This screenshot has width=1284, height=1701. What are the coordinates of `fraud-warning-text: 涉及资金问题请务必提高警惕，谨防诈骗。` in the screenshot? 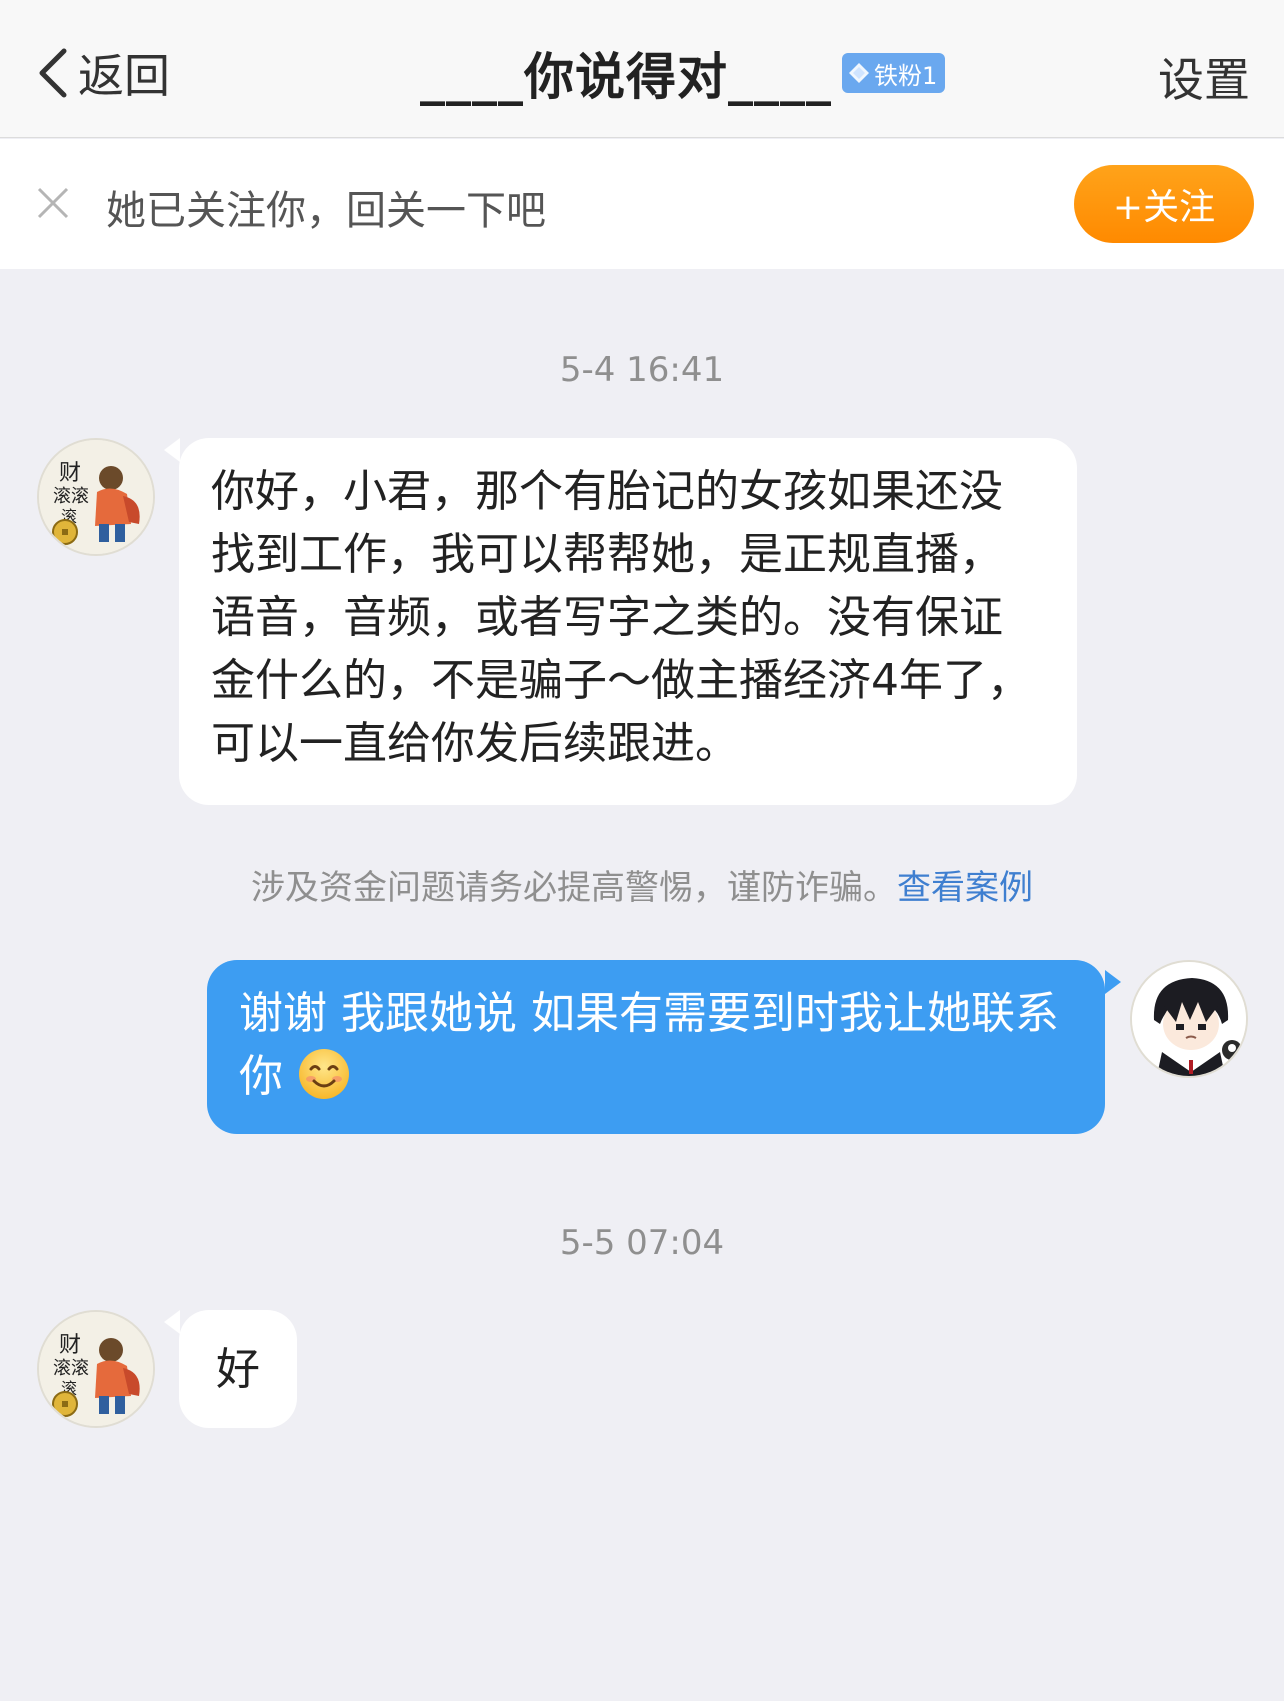 It's located at (574, 888).